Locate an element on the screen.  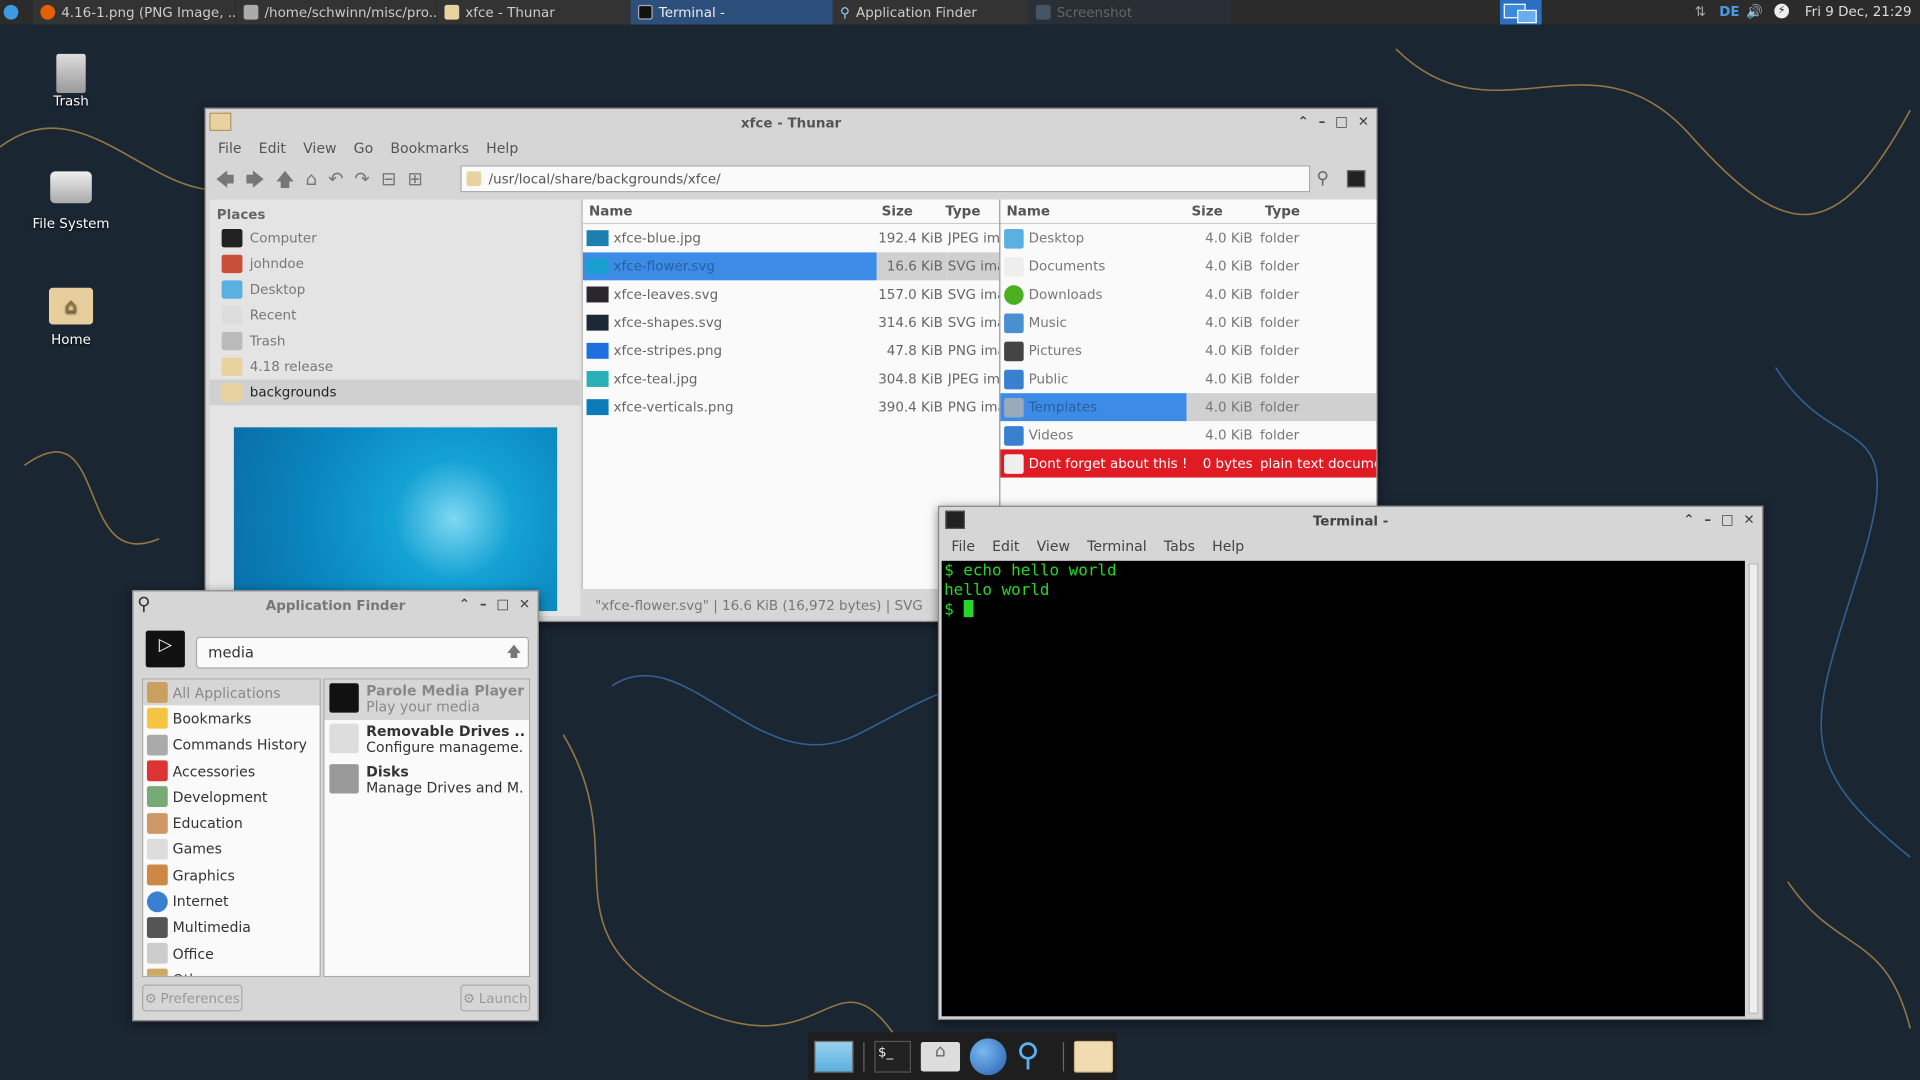
category-item: Office is located at coordinates (231, 953).